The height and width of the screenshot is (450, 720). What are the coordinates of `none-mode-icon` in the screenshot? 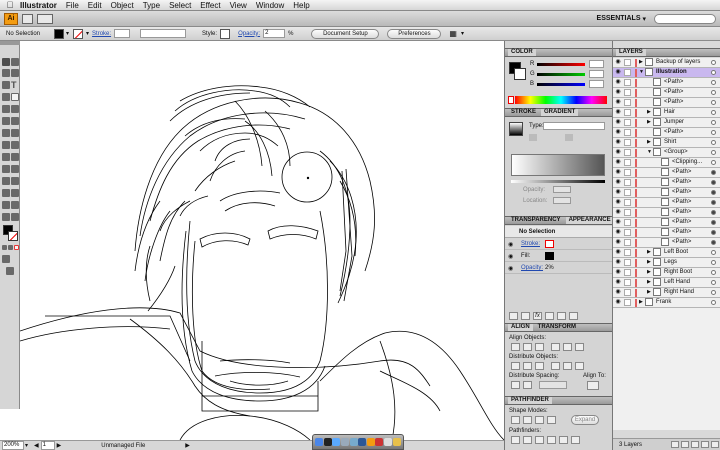 It's located at (16, 247).